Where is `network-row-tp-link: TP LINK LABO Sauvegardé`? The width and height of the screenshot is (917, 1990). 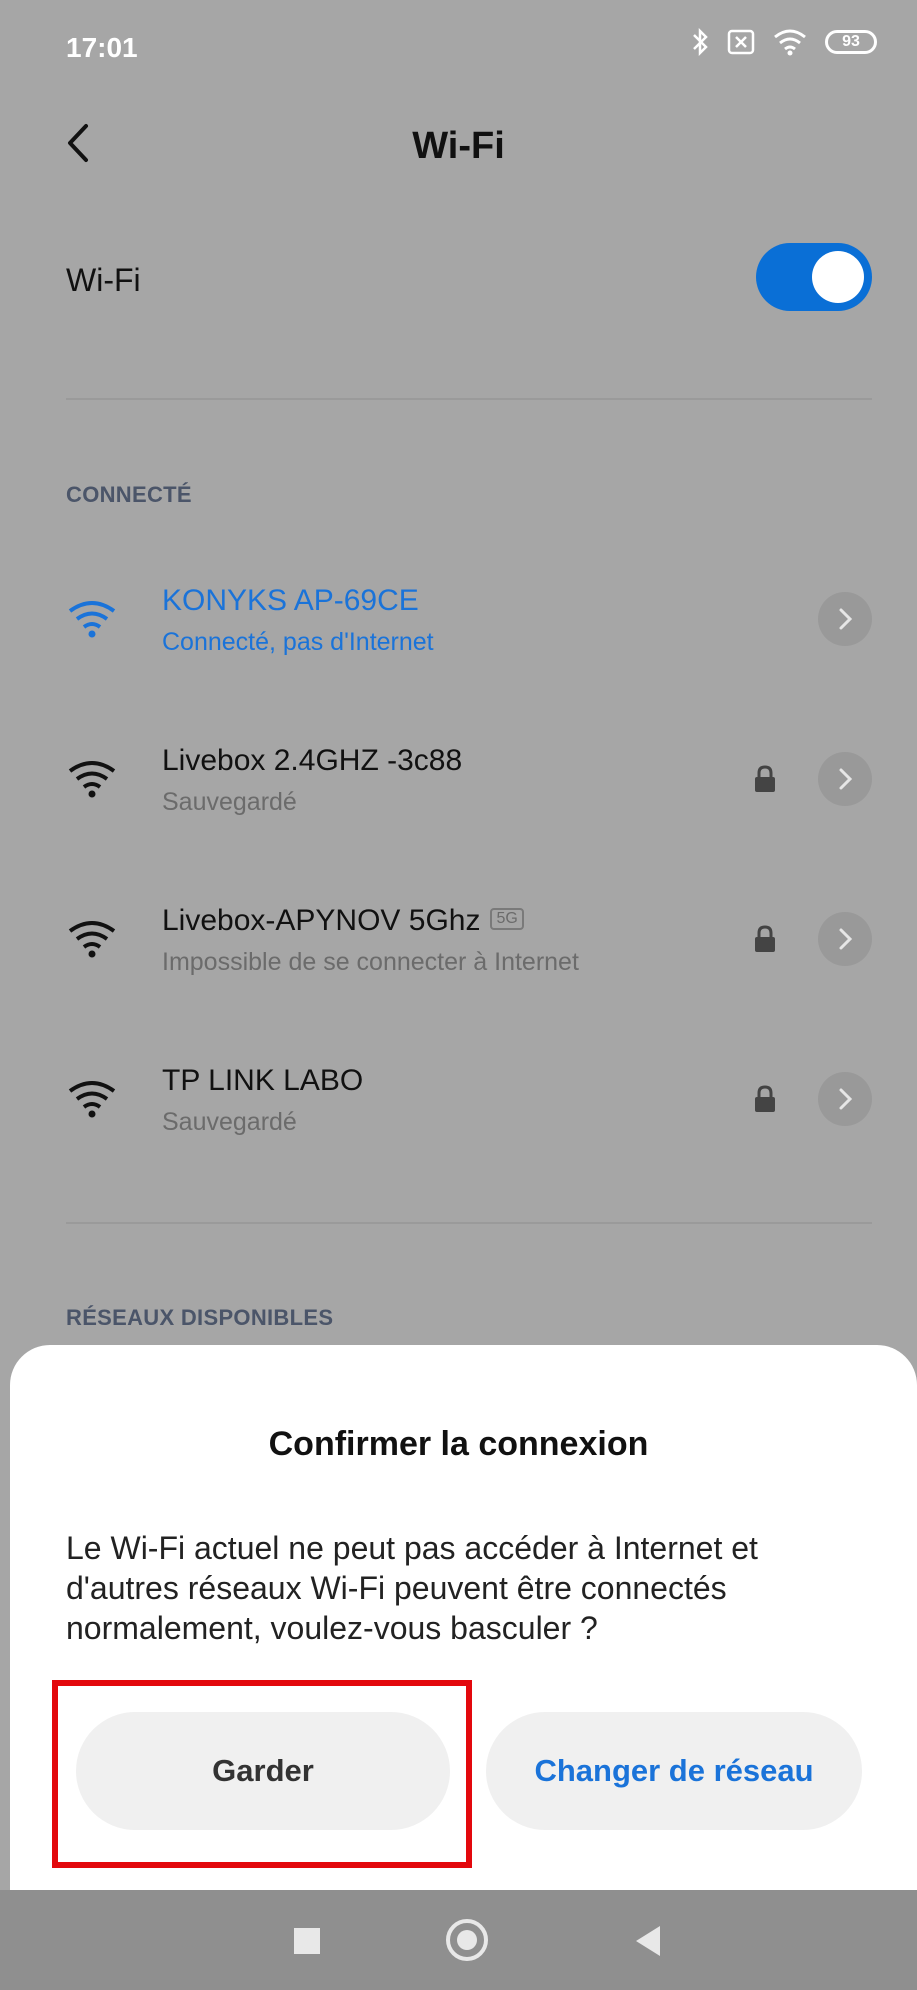 network-row-tp-link: TP LINK LABO Sauvegardé is located at coordinates (458, 1107).